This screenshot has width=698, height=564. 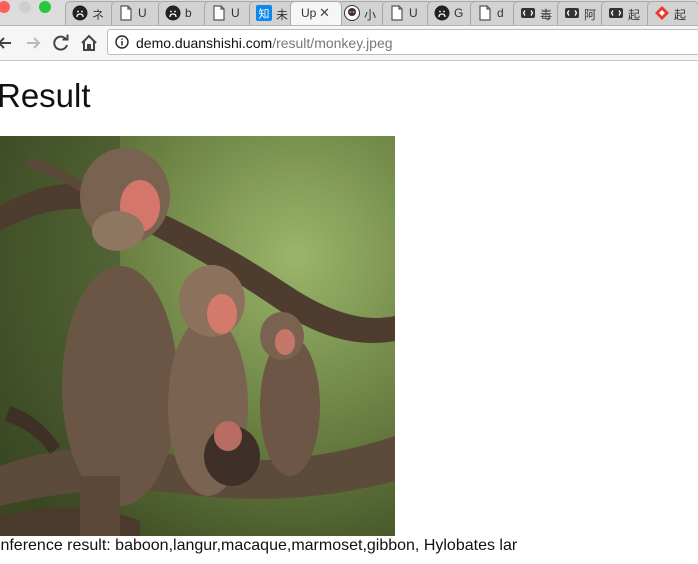 I want to click on zhihu-icon: 知, so click(x=264, y=13).